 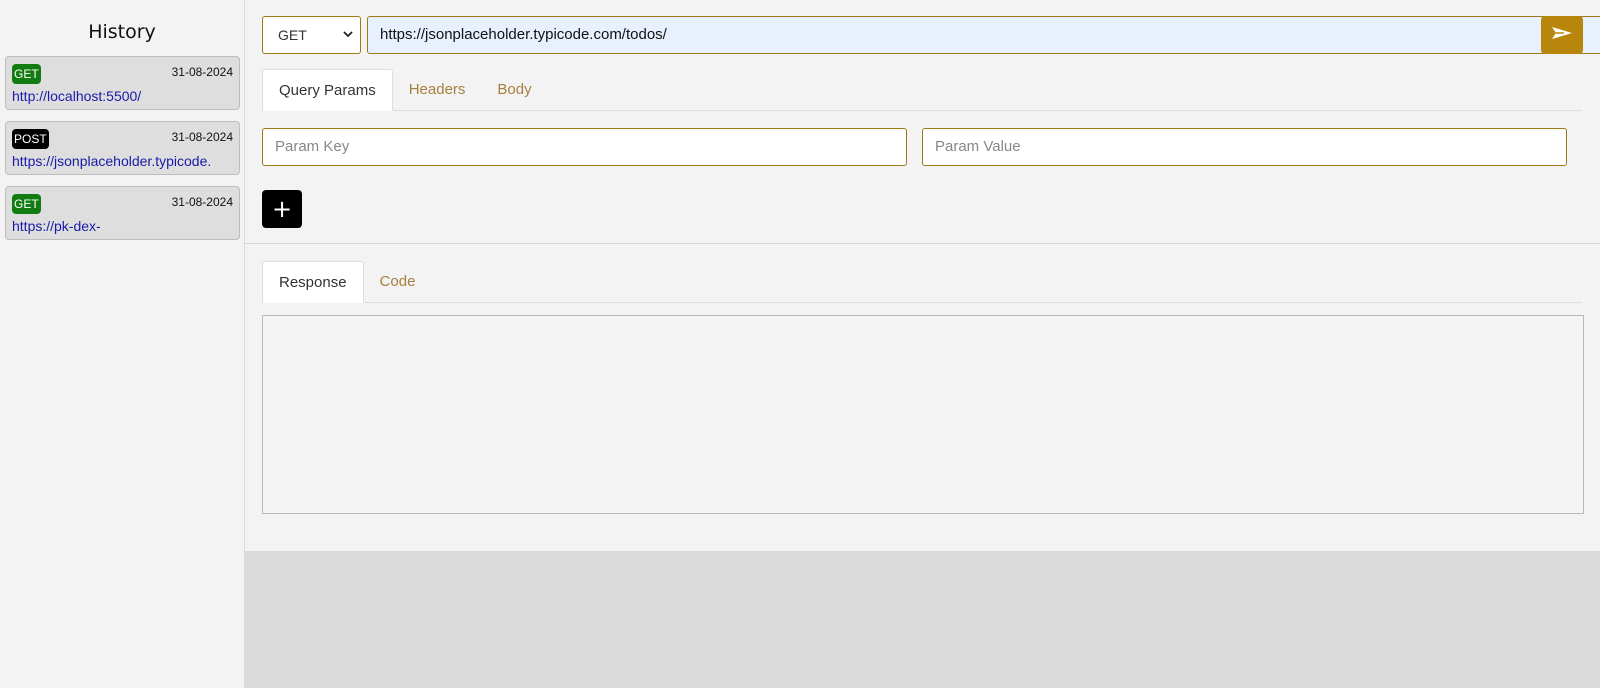 What do you see at coordinates (311, 35) in the screenshot?
I see `method-select: GET` at bounding box center [311, 35].